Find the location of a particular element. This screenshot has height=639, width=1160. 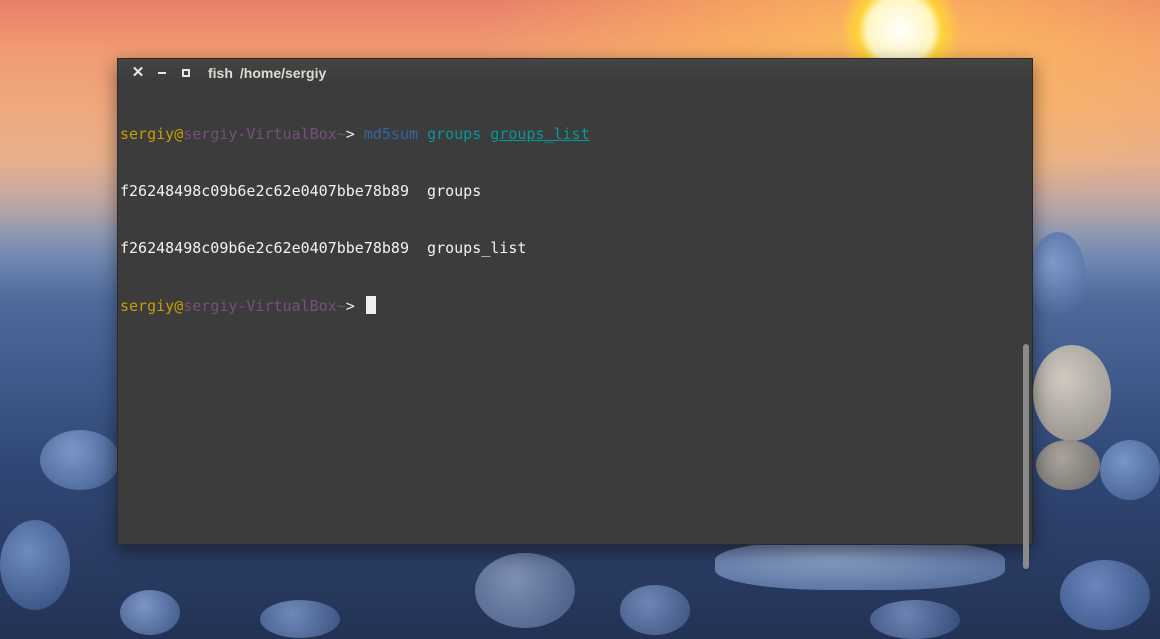

scrollbar-thumb is located at coordinates (1026, 456).